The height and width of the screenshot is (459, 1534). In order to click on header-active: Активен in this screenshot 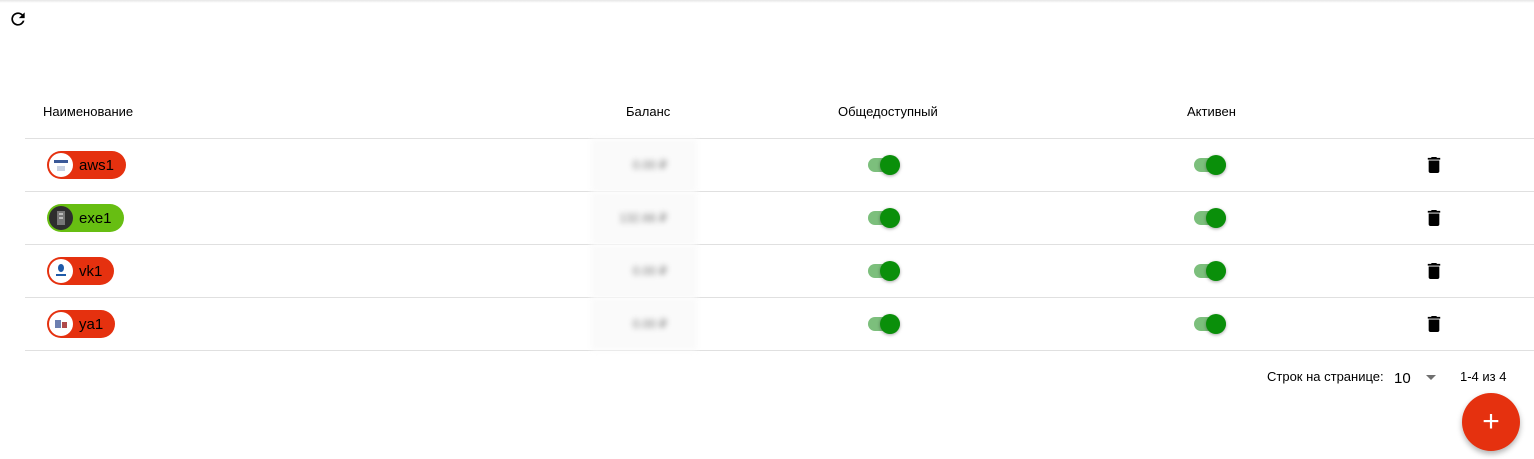, I will do `click(1211, 111)`.